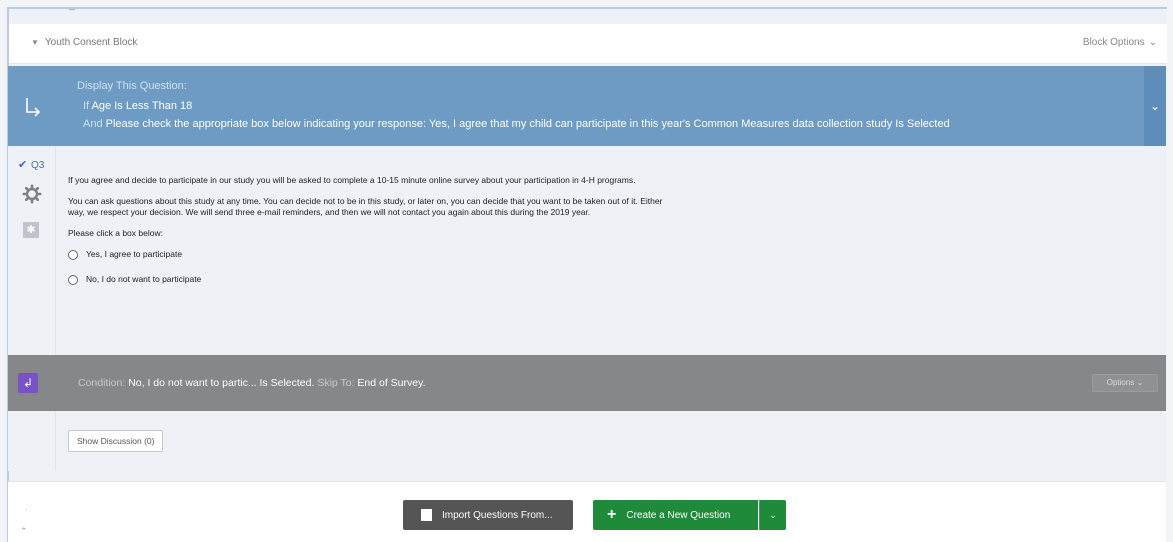 This screenshot has width=1173, height=542. What do you see at coordinates (115, 233) in the screenshot?
I see `question-prompt: Please click a box below:` at bounding box center [115, 233].